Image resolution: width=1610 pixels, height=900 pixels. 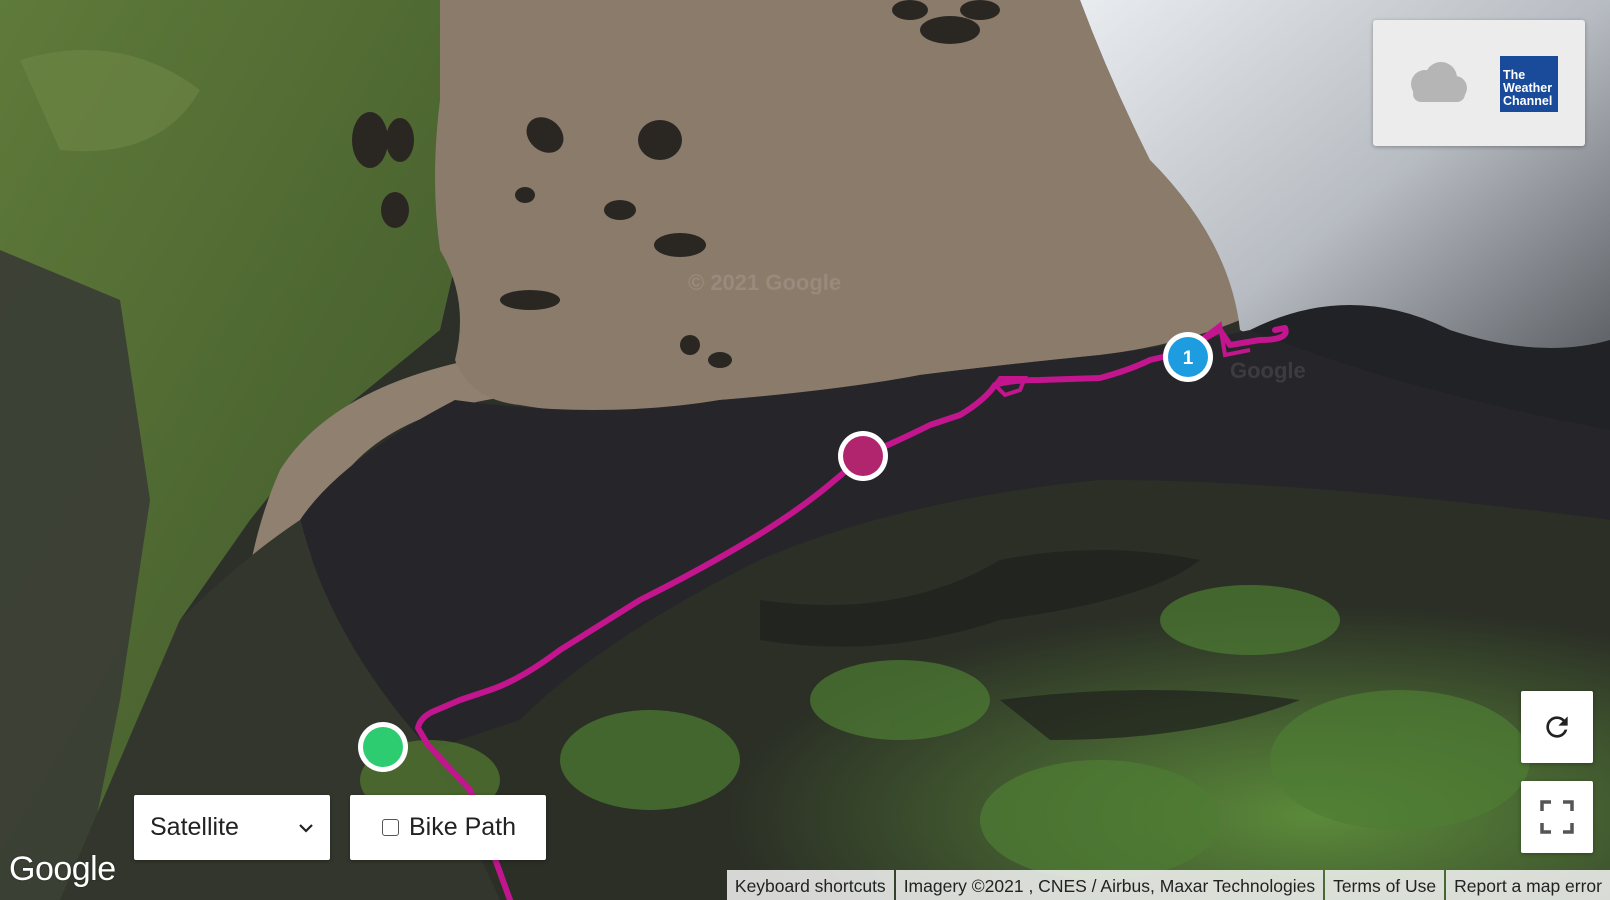 What do you see at coordinates (306, 828) in the screenshot?
I see `chevron-down-icon` at bounding box center [306, 828].